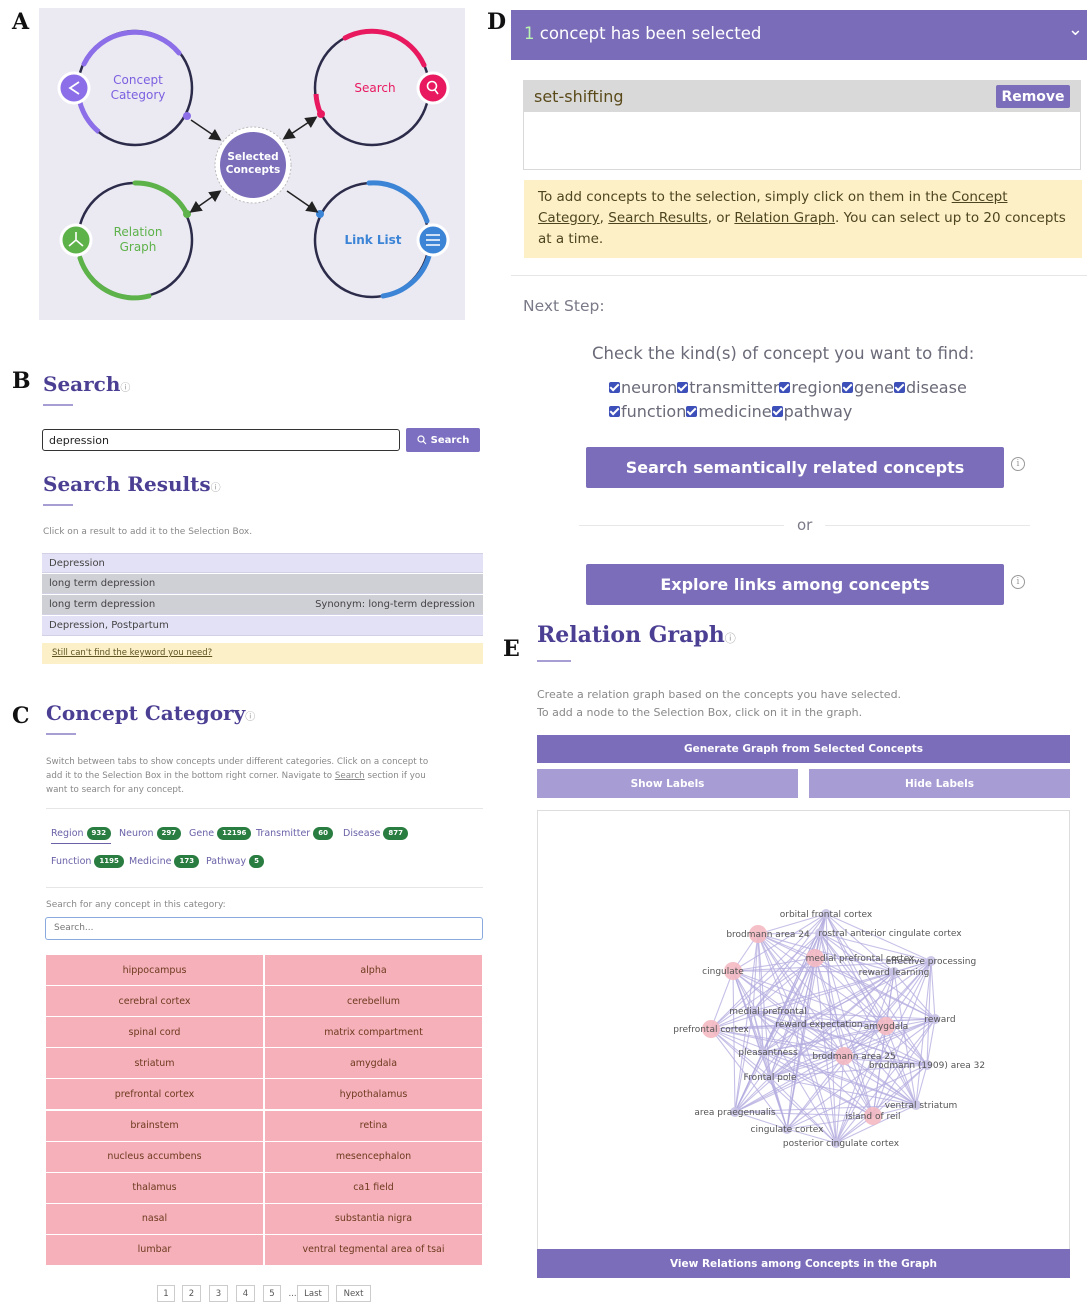 The height and width of the screenshot is (1302, 1087). Describe the element at coordinates (373, 1033) in the screenshot. I see `concept-cell: matrix compartment` at that location.